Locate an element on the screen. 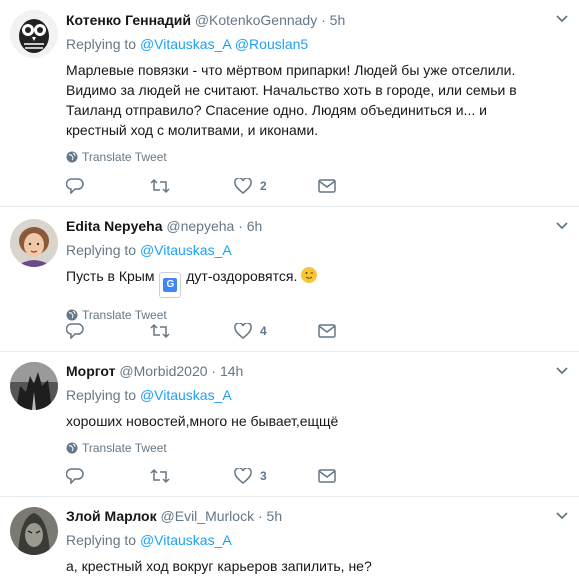 Image resolution: width=579 pixels, height=577 pixels. avatar-woman is located at coordinates (34, 243).